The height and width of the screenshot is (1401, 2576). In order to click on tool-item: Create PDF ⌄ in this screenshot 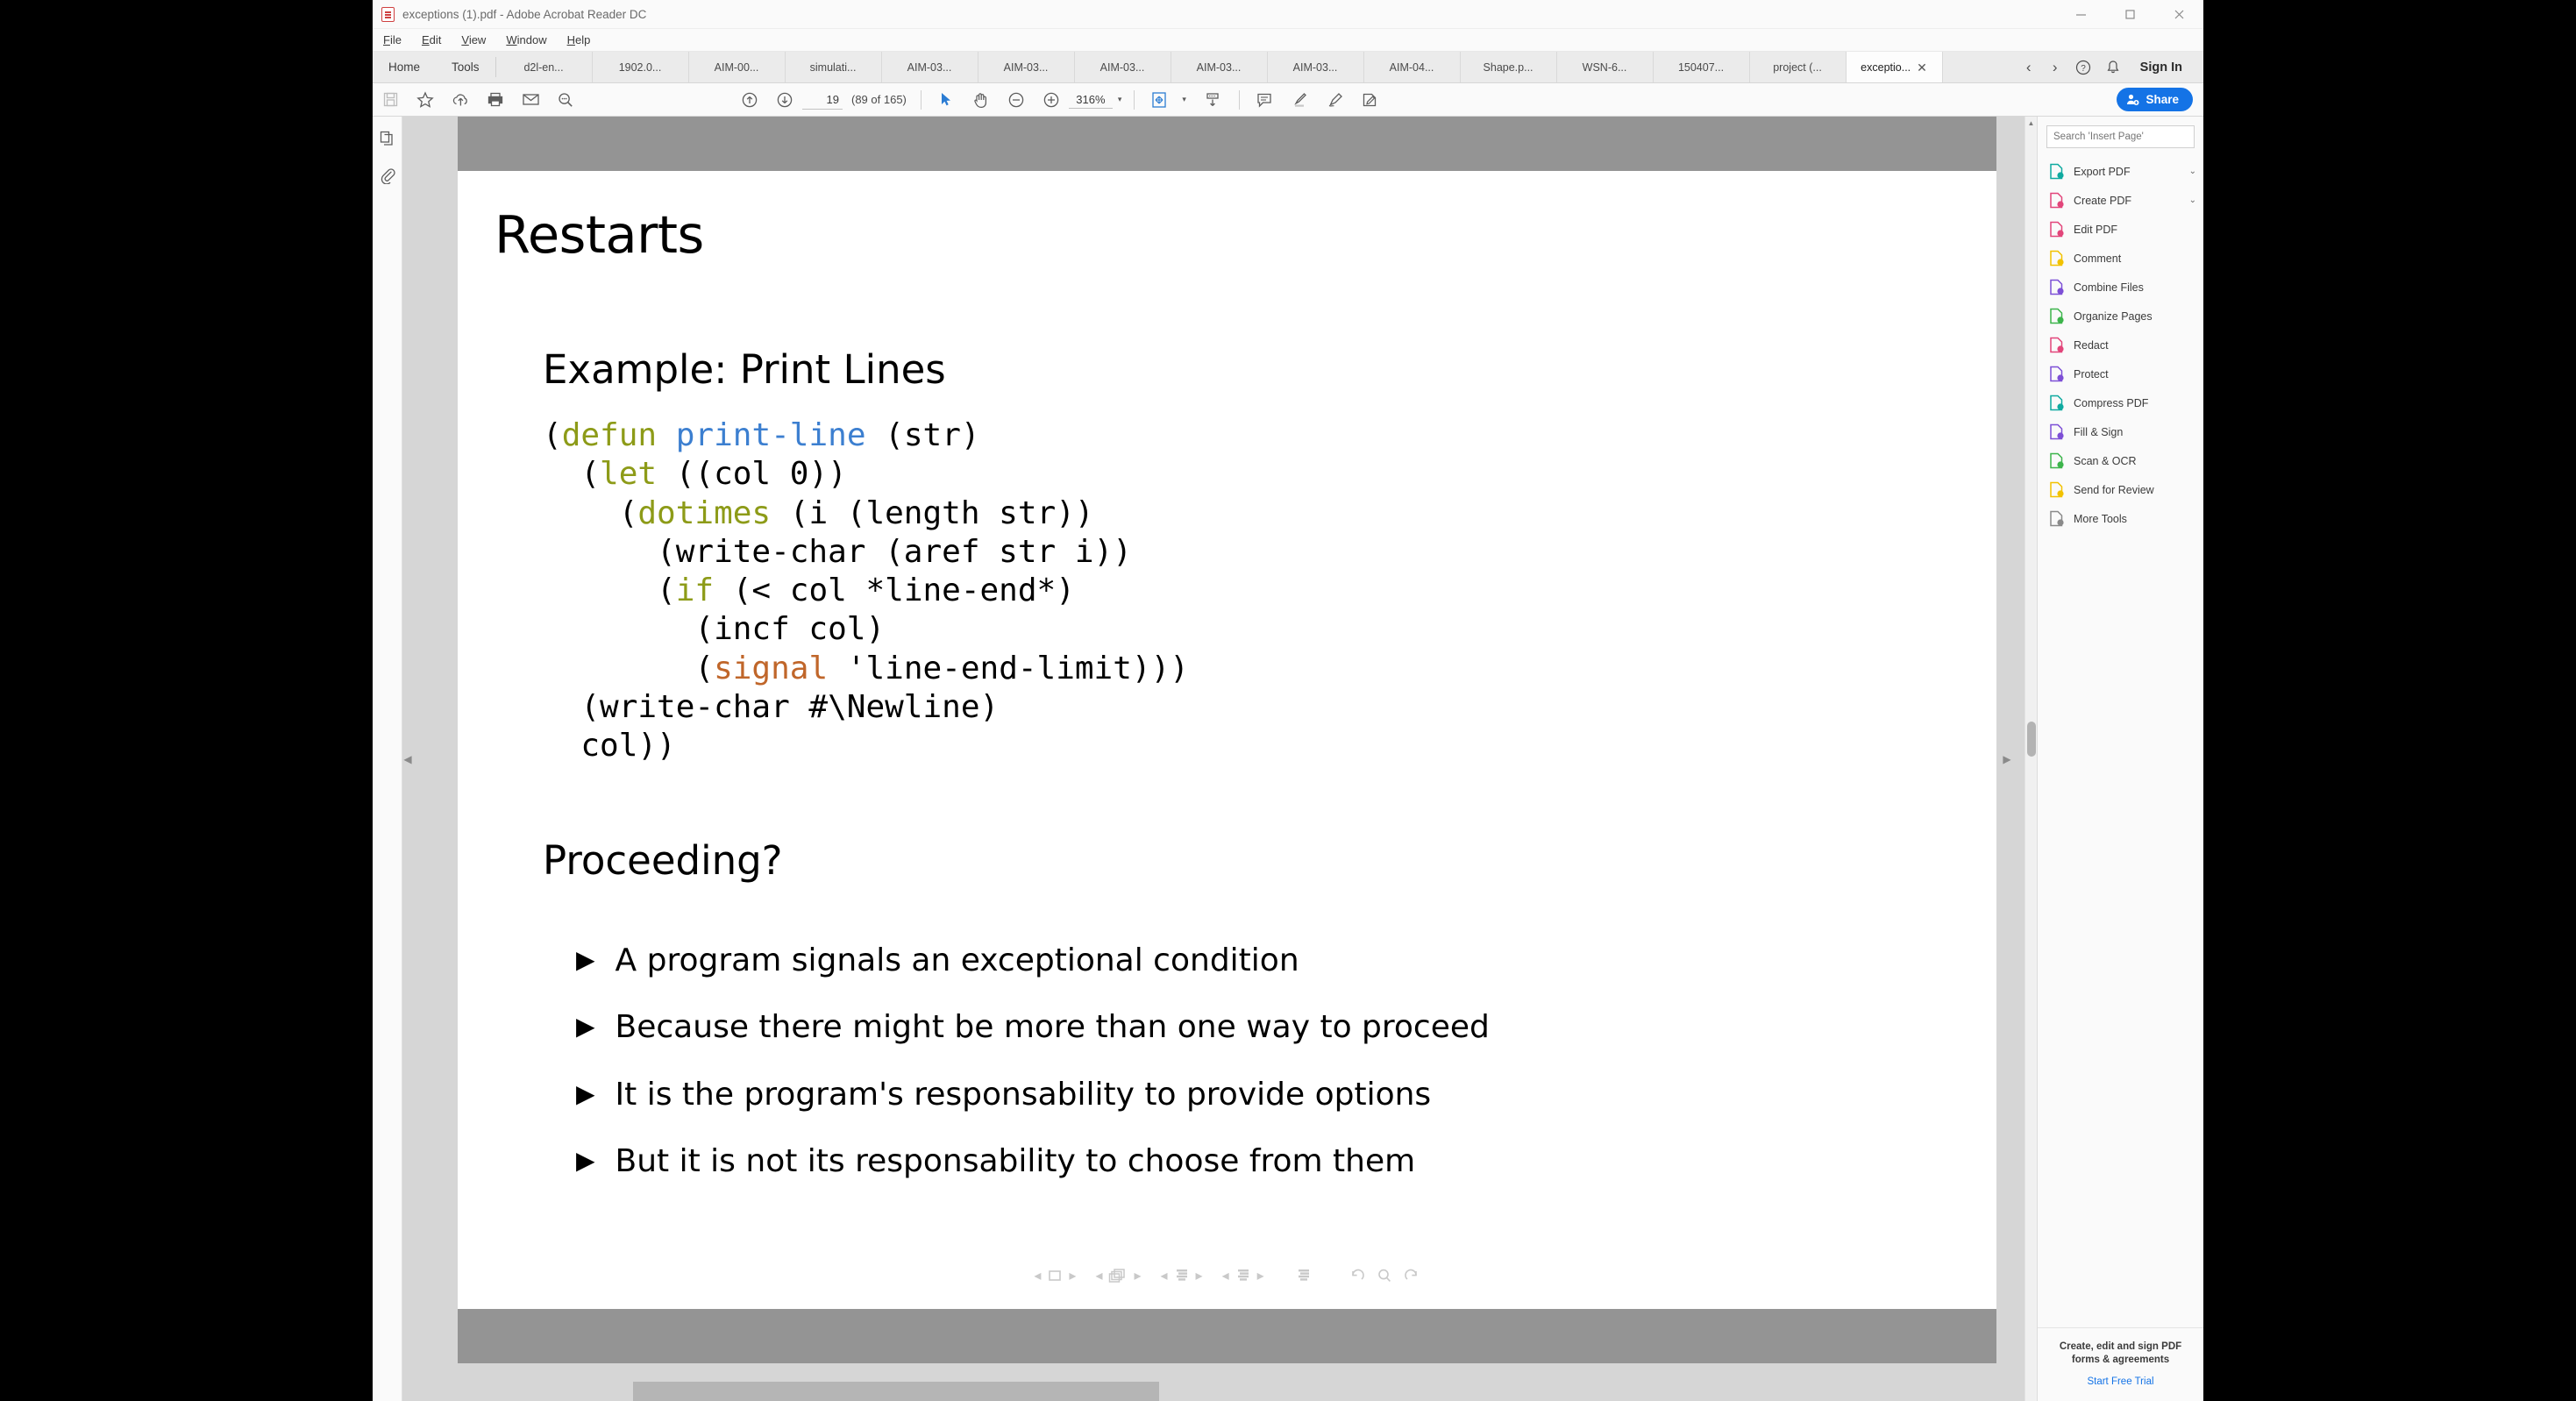, I will do `click(2120, 200)`.